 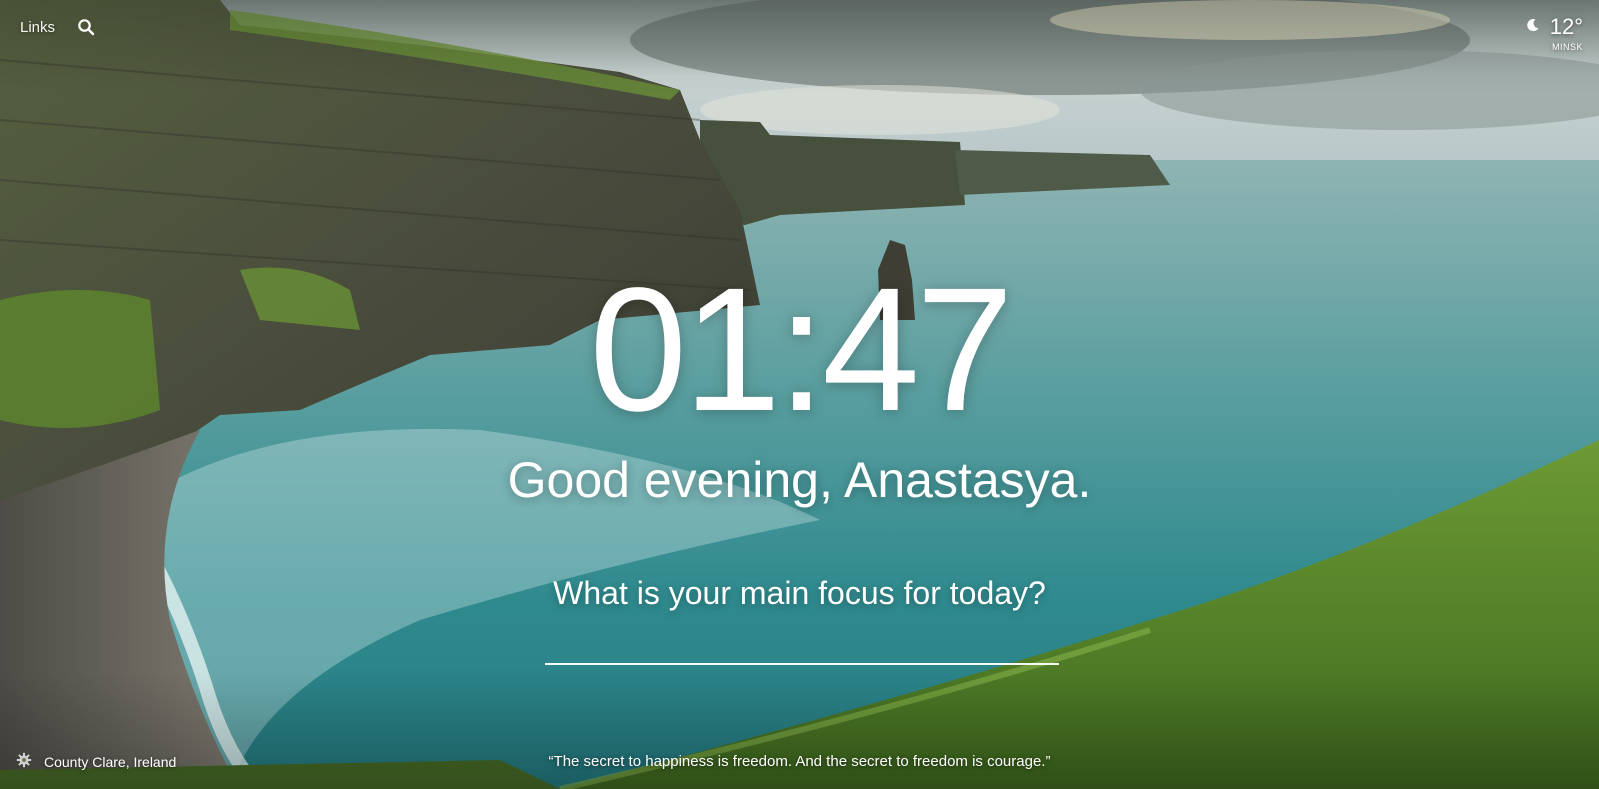 What do you see at coordinates (1566, 26) in the screenshot?
I see `weather-temperature: 12°` at bounding box center [1566, 26].